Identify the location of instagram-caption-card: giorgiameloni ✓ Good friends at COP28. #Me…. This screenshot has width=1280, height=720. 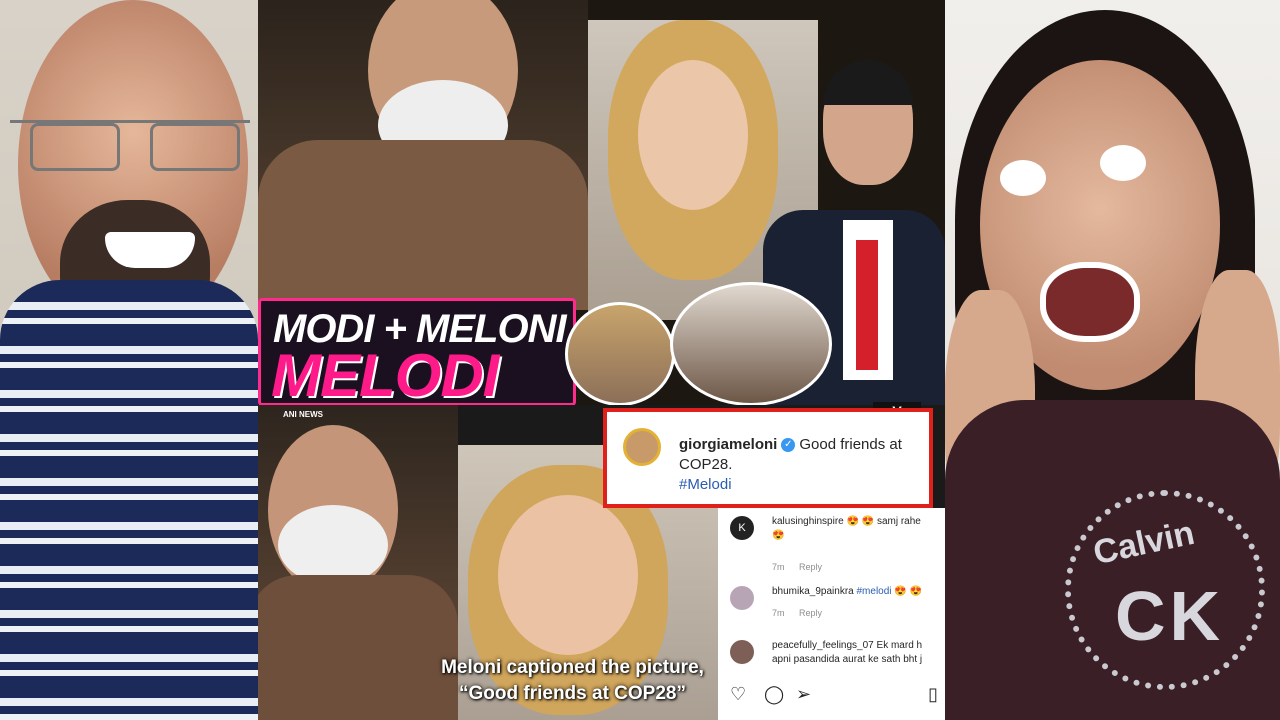
(768, 458).